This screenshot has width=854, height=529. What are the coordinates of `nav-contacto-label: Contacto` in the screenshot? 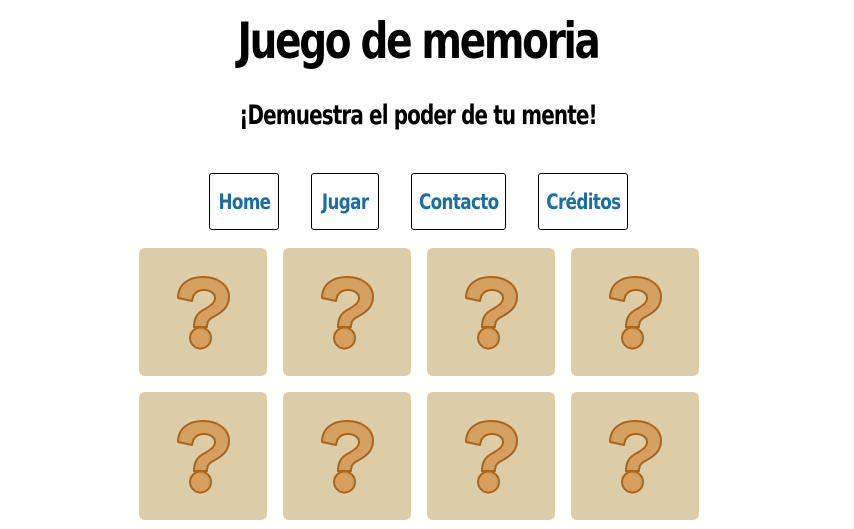 It's located at (458, 201).